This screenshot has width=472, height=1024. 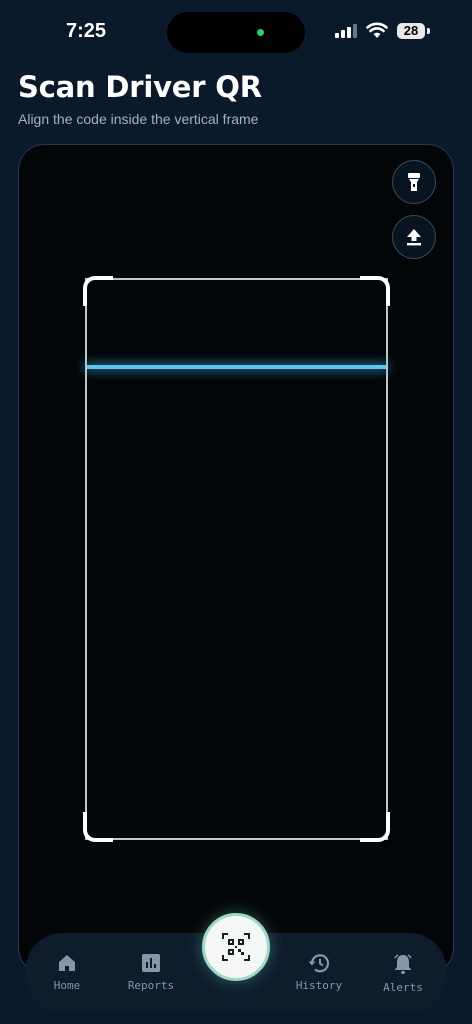 I want to click on nav-item-home: Home, so click(x=67, y=972).